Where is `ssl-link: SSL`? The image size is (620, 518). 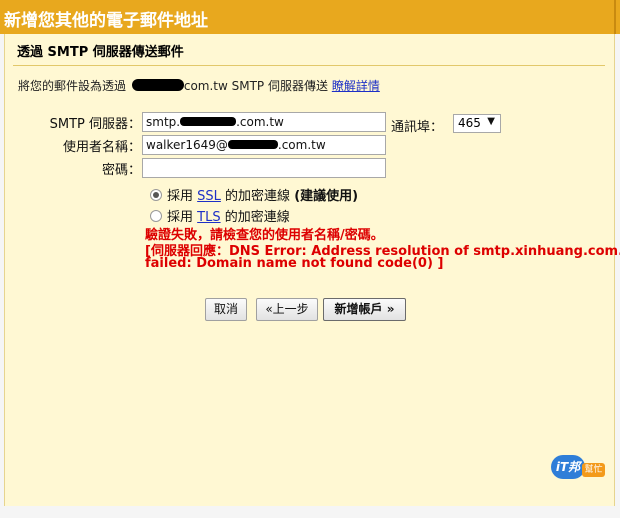 ssl-link: SSL is located at coordinates (209, 196).